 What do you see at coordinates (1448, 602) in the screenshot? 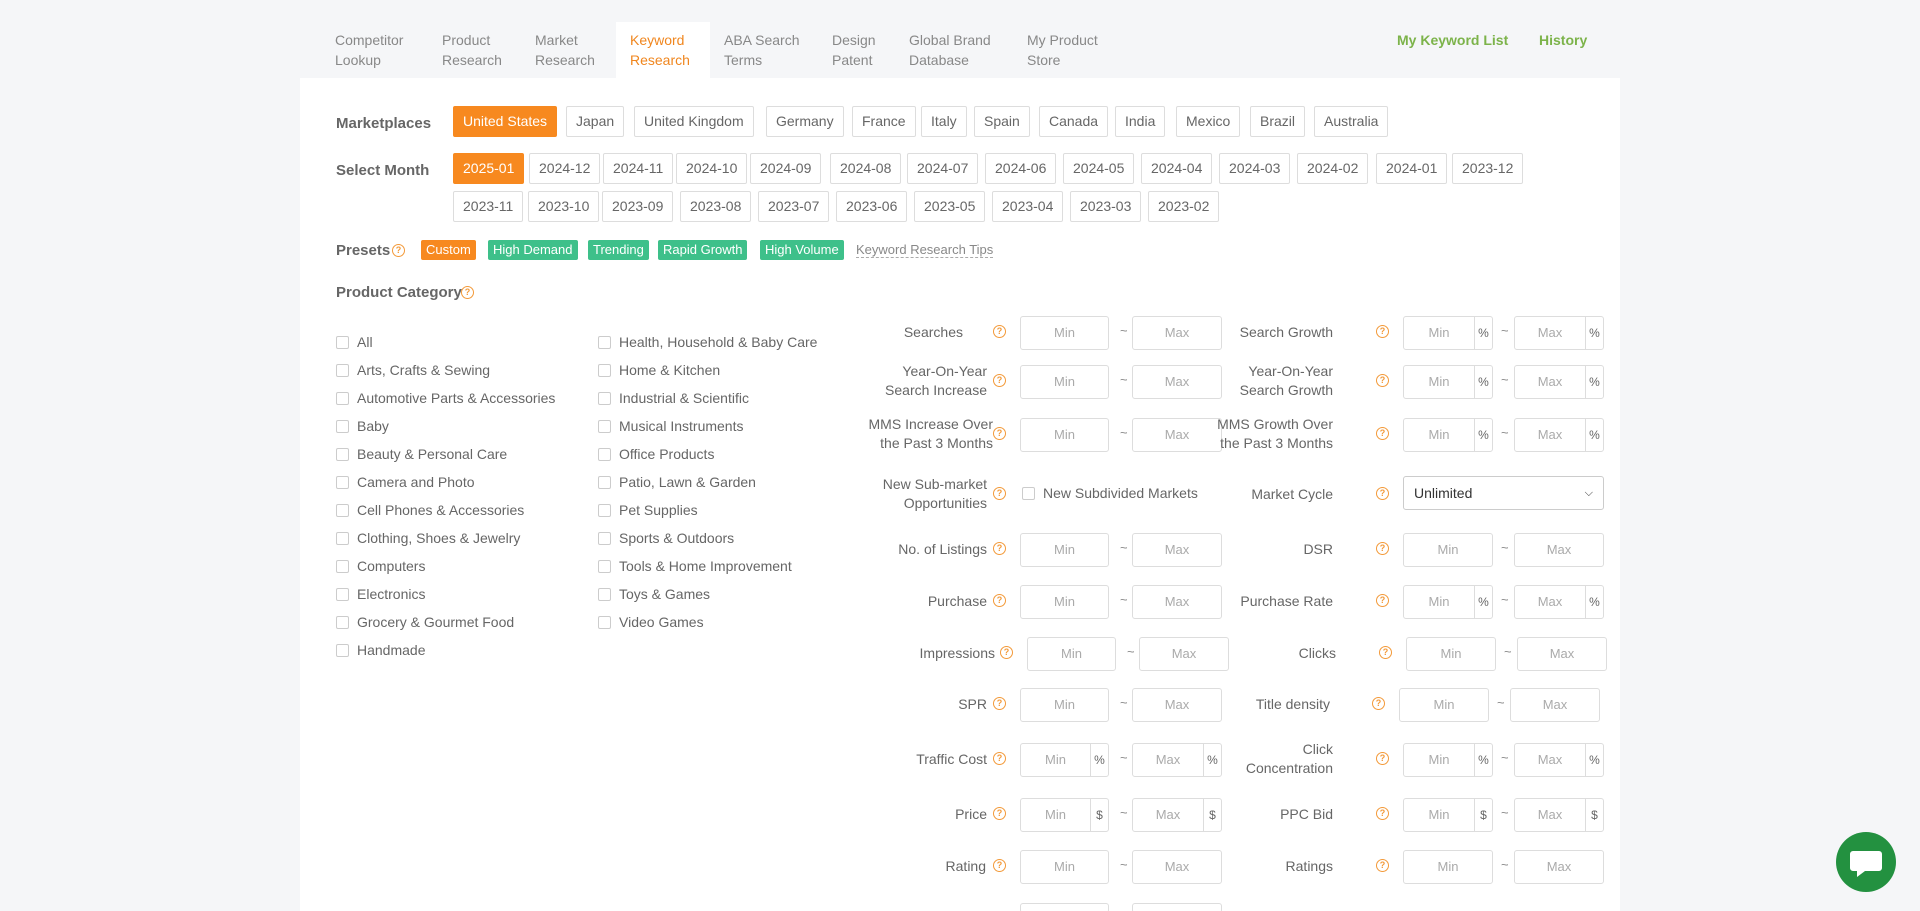
I see `purchase-rate-min-input: Min%` at bounding box center [1448, 602].